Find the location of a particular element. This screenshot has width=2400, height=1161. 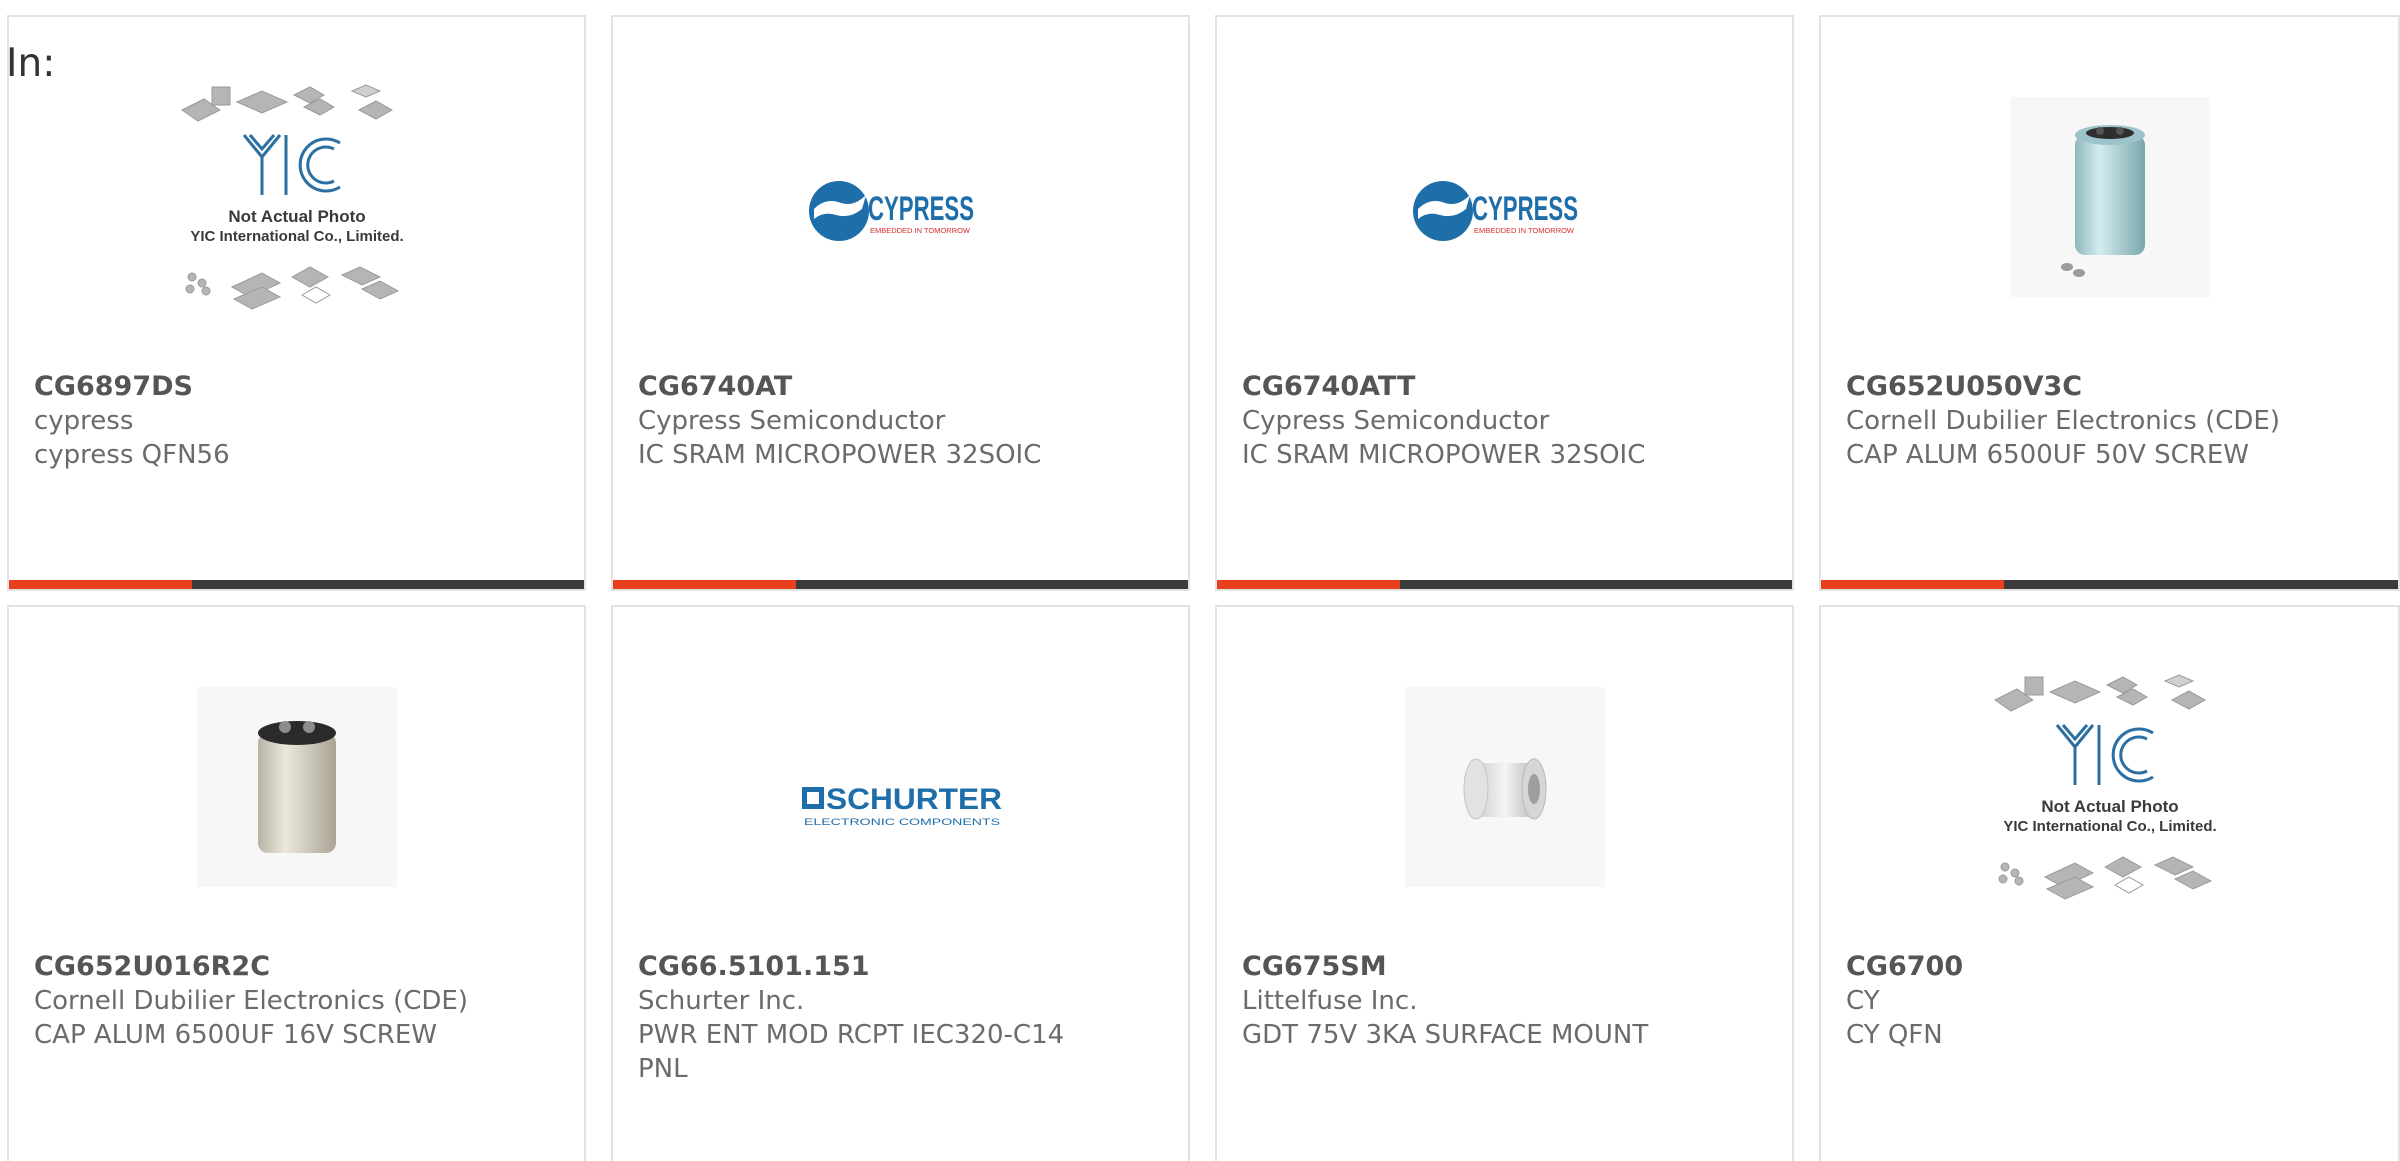

part-number: CG6897DS is located at coordinates (296, 387).